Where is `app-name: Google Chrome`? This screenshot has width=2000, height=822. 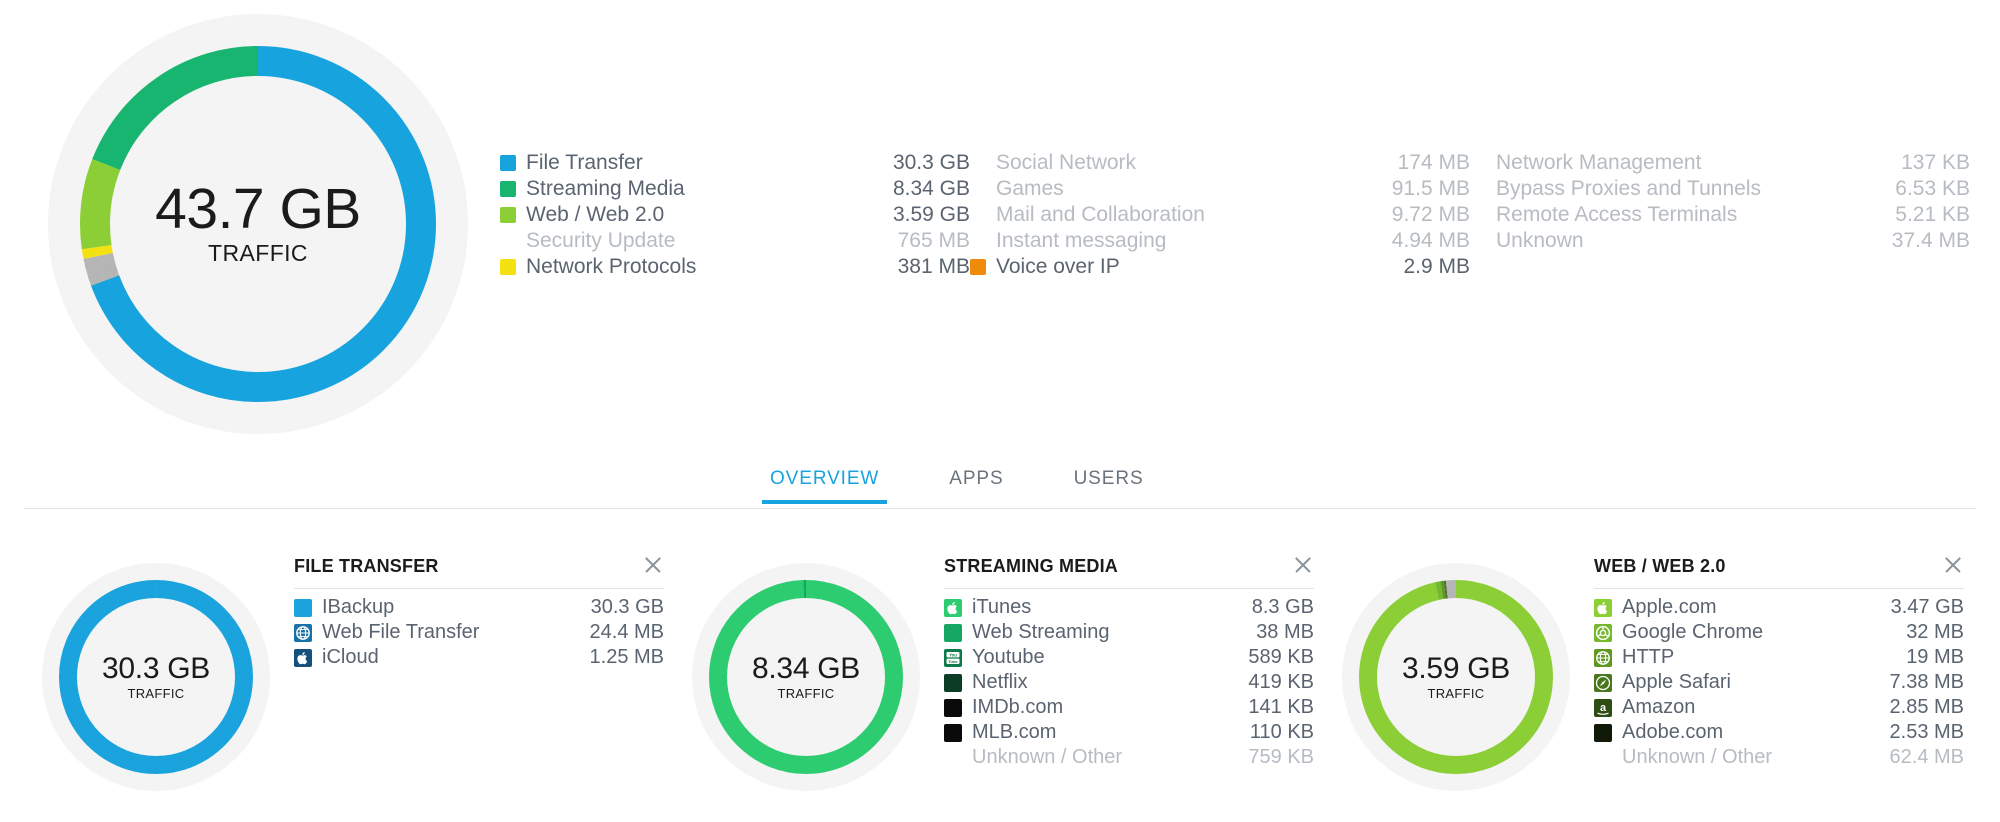
app-name: Google Chrome is located at coordinates (1693, 632).